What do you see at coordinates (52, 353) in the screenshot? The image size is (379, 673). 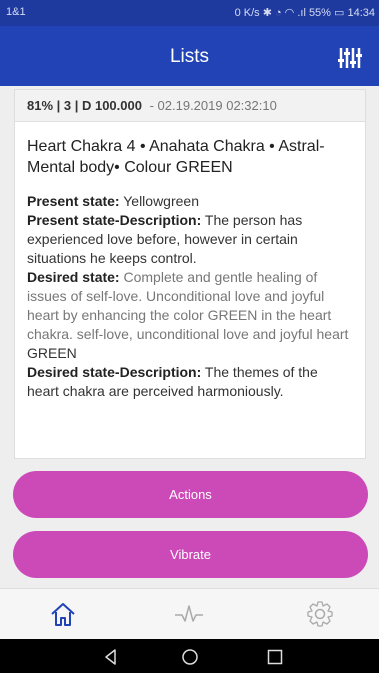 I see `desired-state-color: GREEN` at bounding box center [52, 353].